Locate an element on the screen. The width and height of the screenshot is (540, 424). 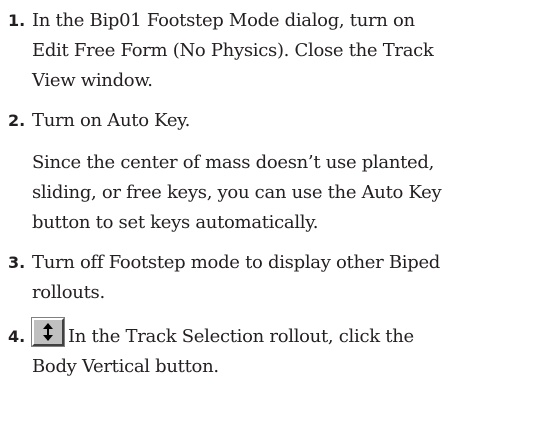
step-number: 3. is located at coordinates (17, 262).